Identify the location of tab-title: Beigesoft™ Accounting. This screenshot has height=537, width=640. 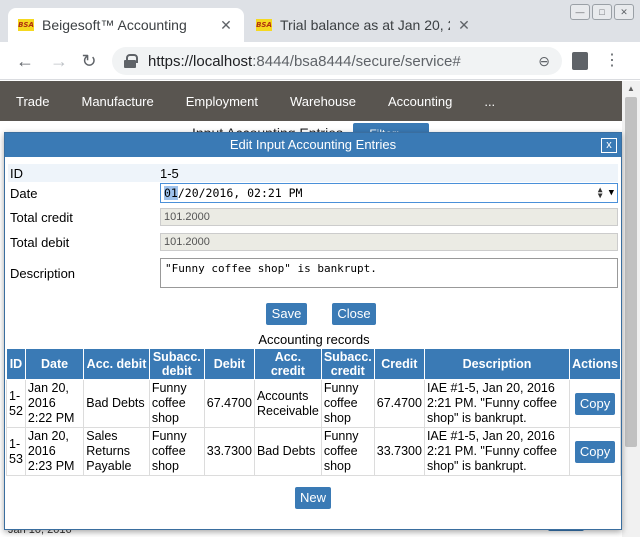
(114, 25).